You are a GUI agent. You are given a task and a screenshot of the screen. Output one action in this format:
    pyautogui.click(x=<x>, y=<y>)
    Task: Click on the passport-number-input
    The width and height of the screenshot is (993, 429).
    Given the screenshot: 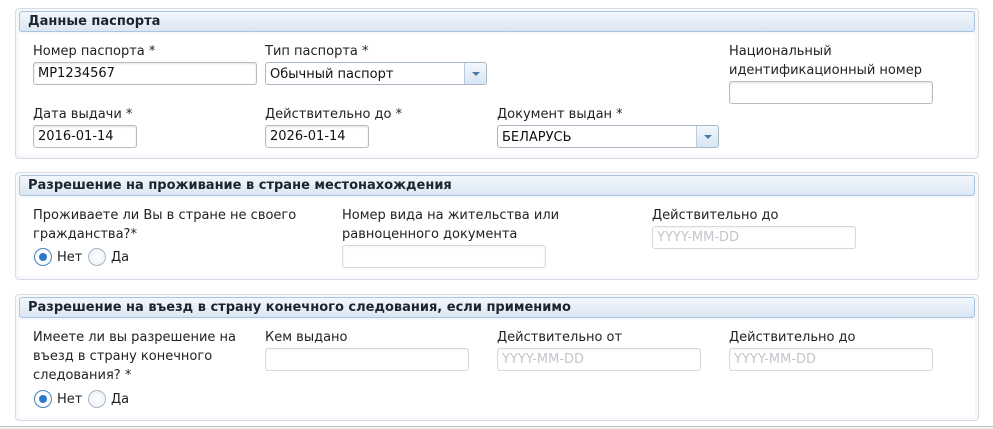 What is the action you would take?
    pyautogui.click(x=145, y=73)
    